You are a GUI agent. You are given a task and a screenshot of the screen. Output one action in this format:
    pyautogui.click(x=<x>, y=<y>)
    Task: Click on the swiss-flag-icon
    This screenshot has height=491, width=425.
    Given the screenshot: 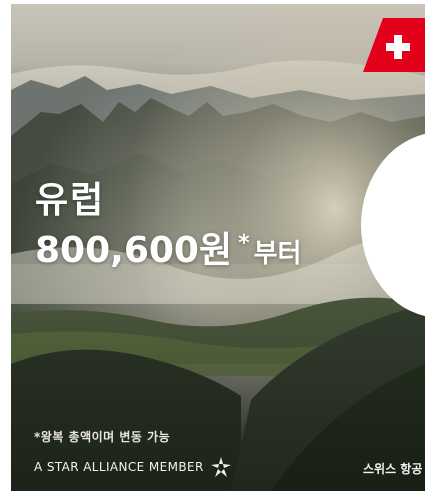 What is the action you would take?
    pyautogui.click(x=394, y=45)
    